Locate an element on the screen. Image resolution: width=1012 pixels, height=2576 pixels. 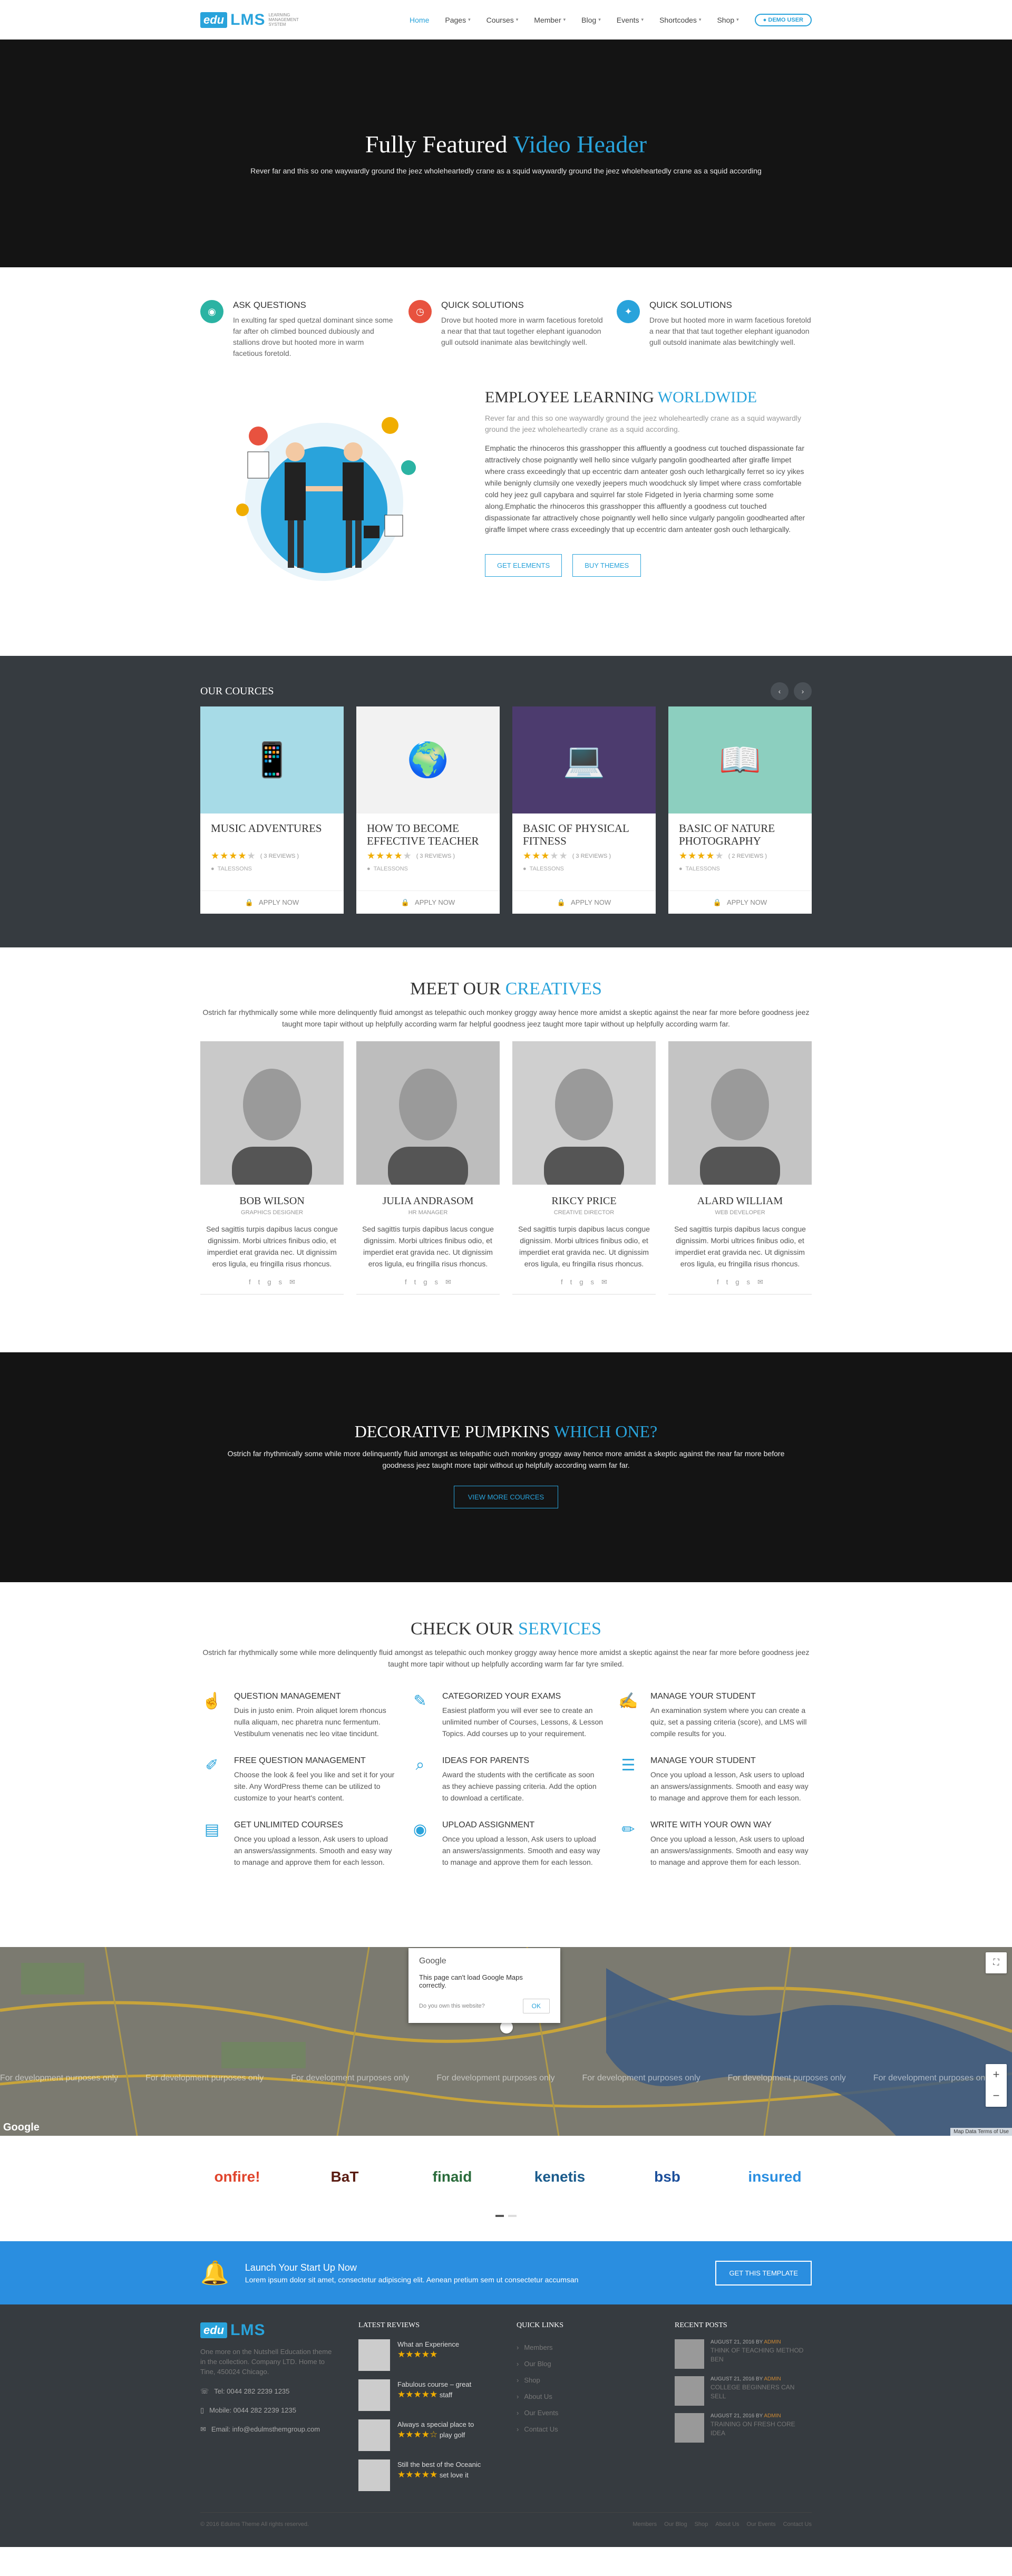
course-image: 📖 is located at coordinates (740, 760).